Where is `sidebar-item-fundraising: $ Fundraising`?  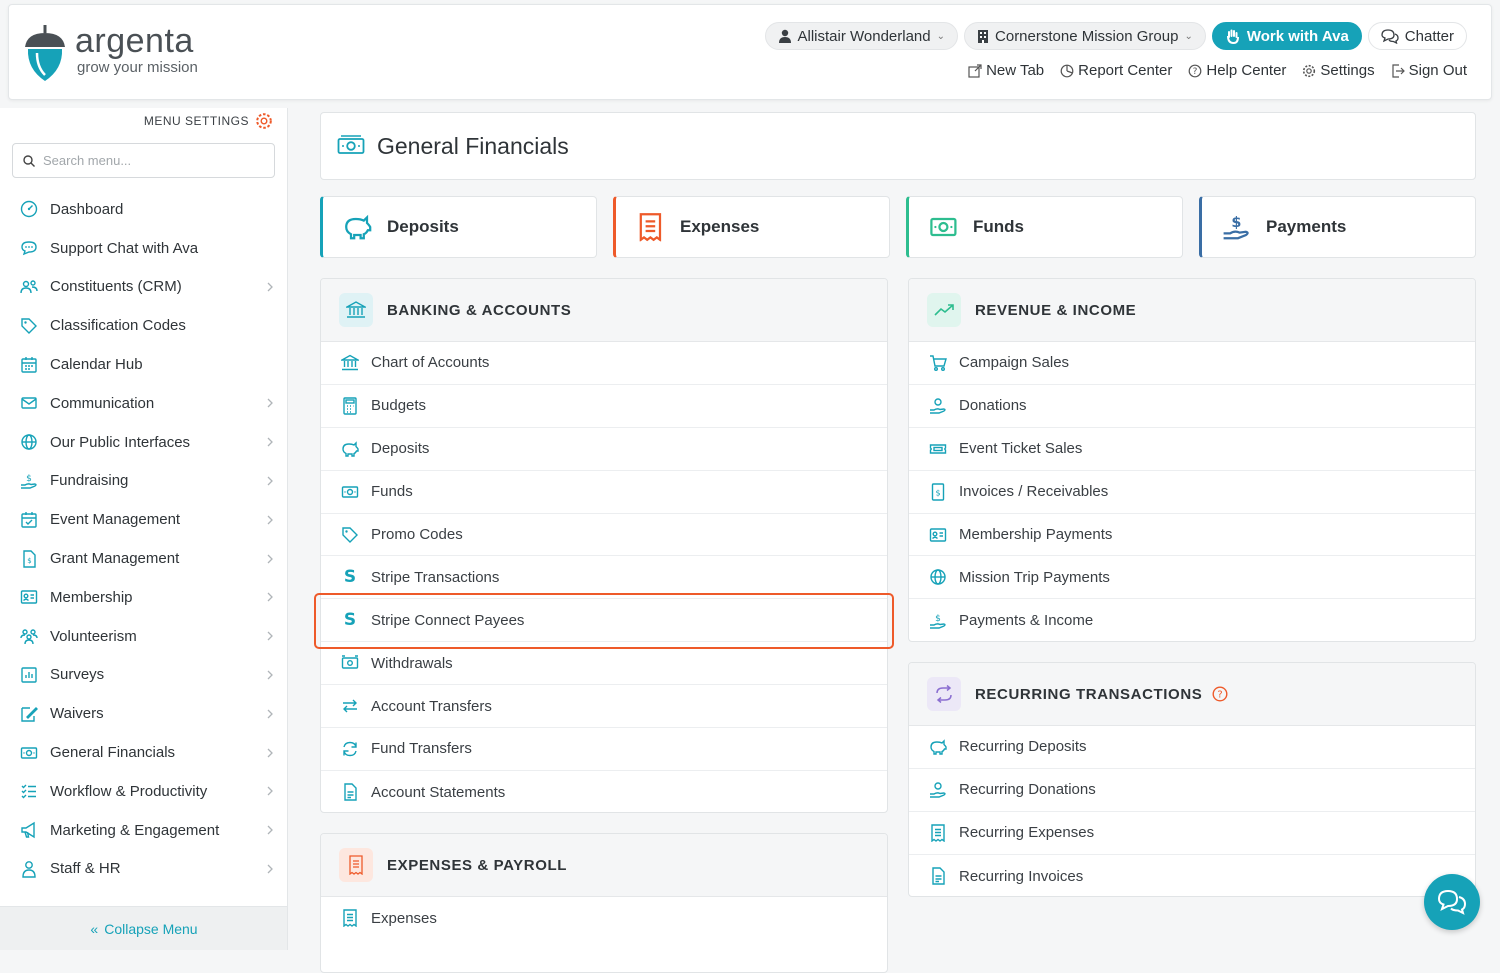
sidebar-item-fundraising: $ Fundraising is located at coordinates (143, 481).